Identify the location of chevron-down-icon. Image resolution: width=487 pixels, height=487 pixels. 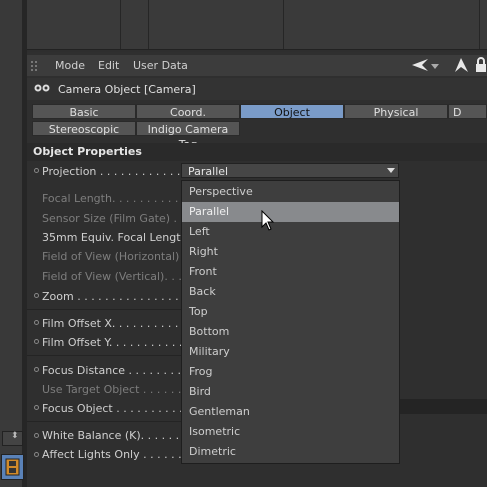
(391, 170).